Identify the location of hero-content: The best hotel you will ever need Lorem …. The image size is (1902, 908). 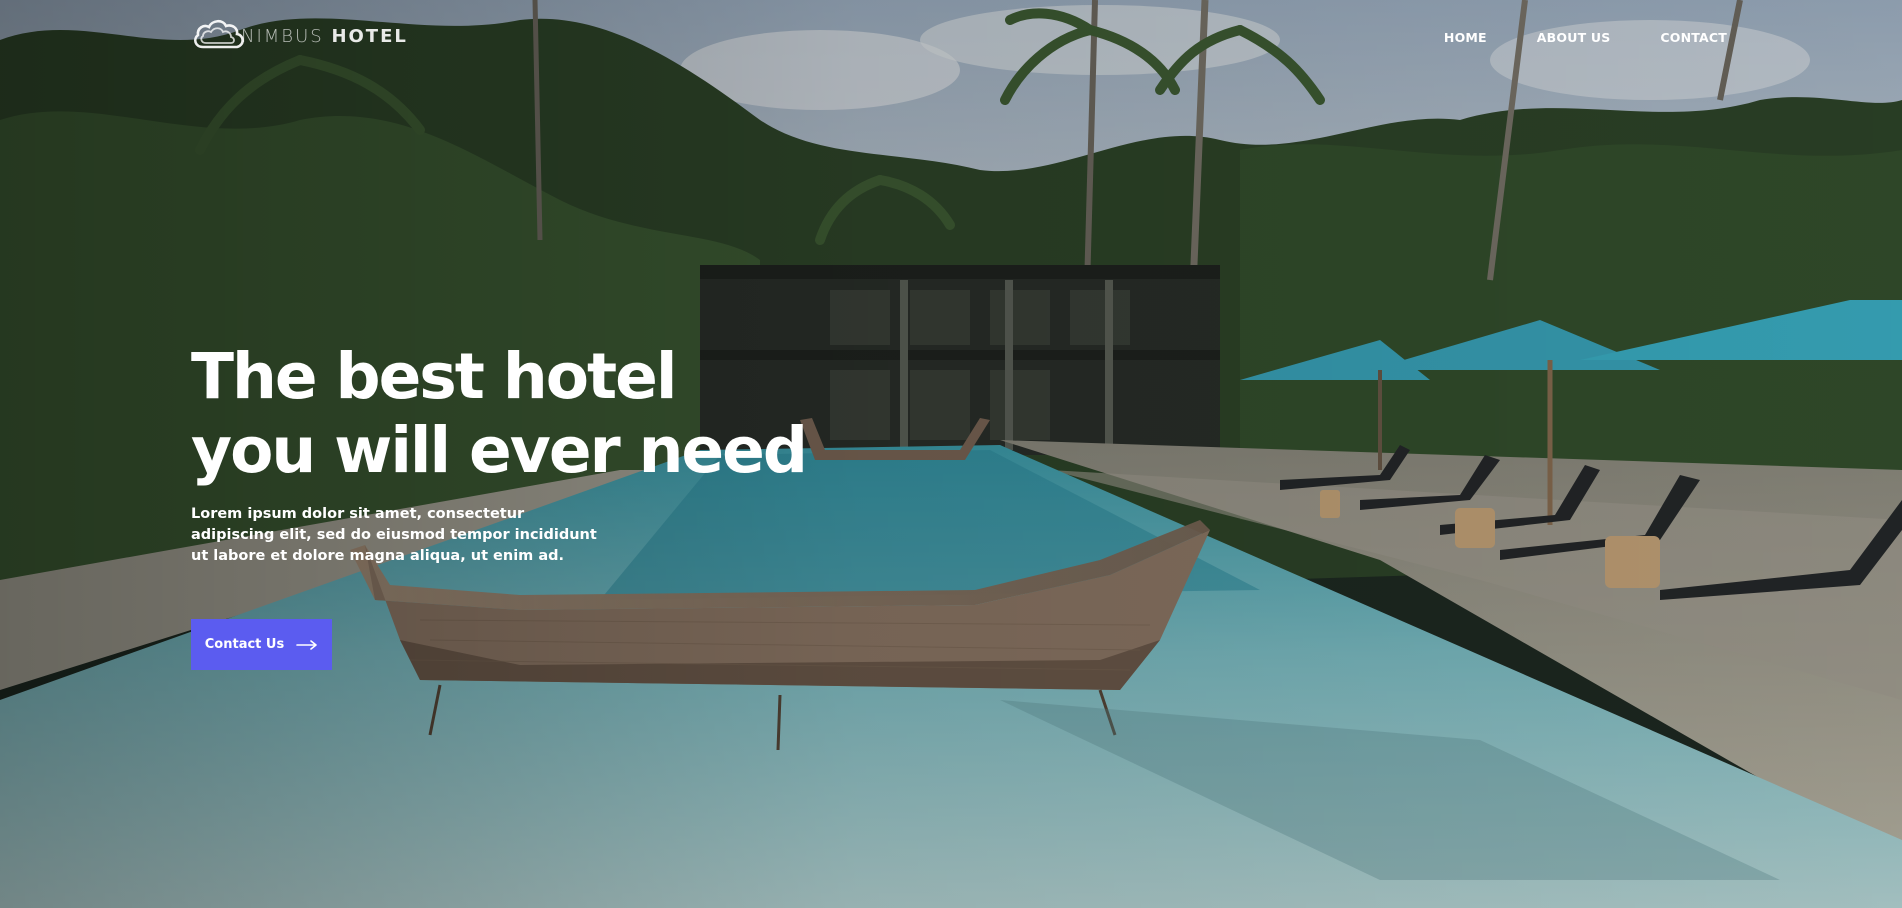
(551, 453).